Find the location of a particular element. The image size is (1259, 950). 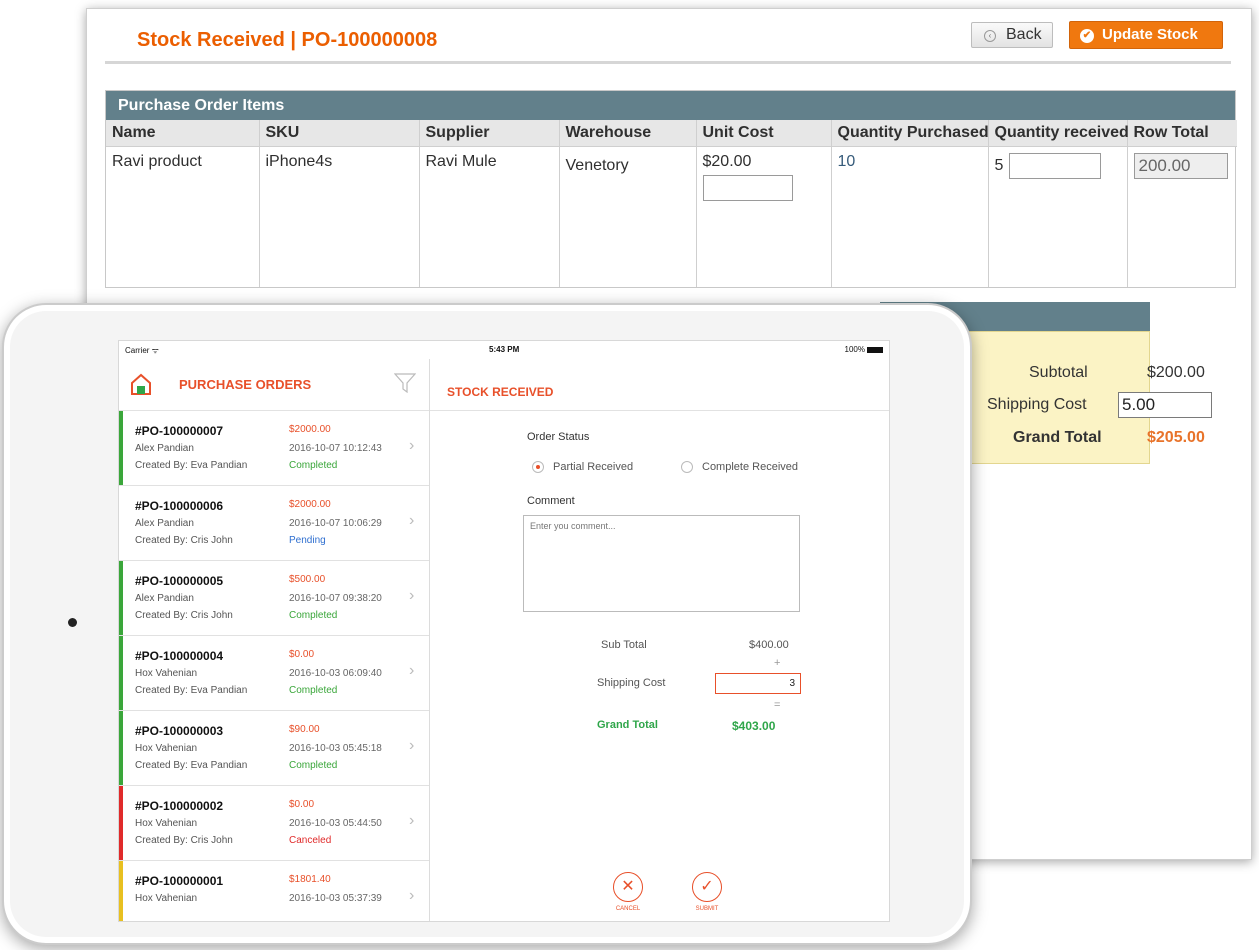

subtotal-label: Subtotal is located at coordinates (1058, 372).